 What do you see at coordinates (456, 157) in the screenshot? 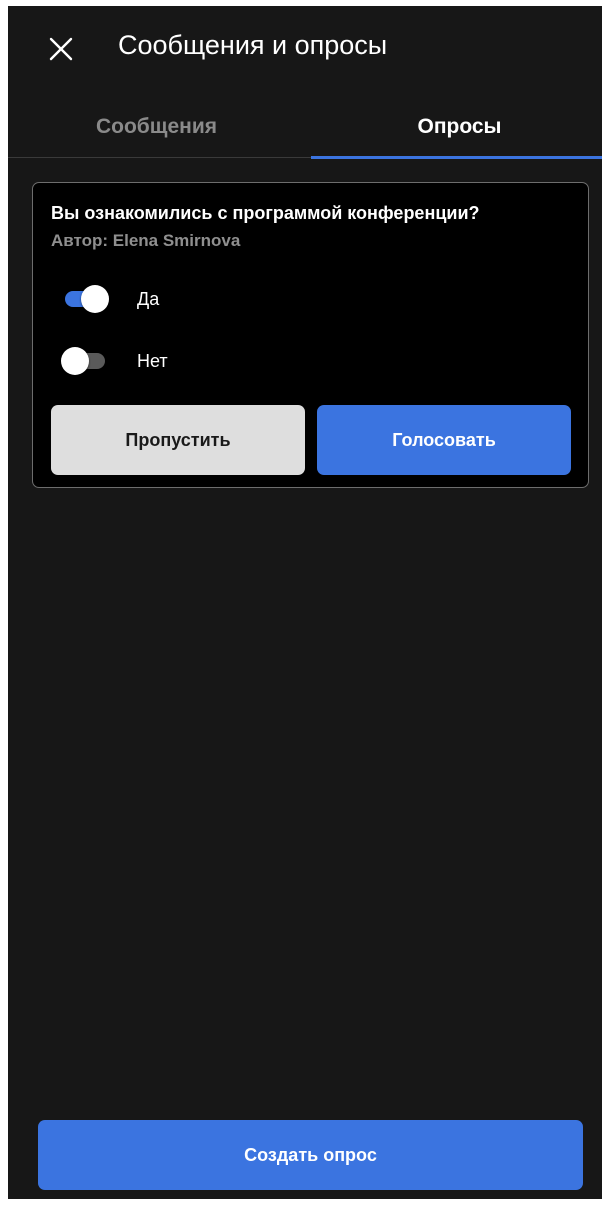
I see `active-tab-indicator` at bounding box center [456, 157].